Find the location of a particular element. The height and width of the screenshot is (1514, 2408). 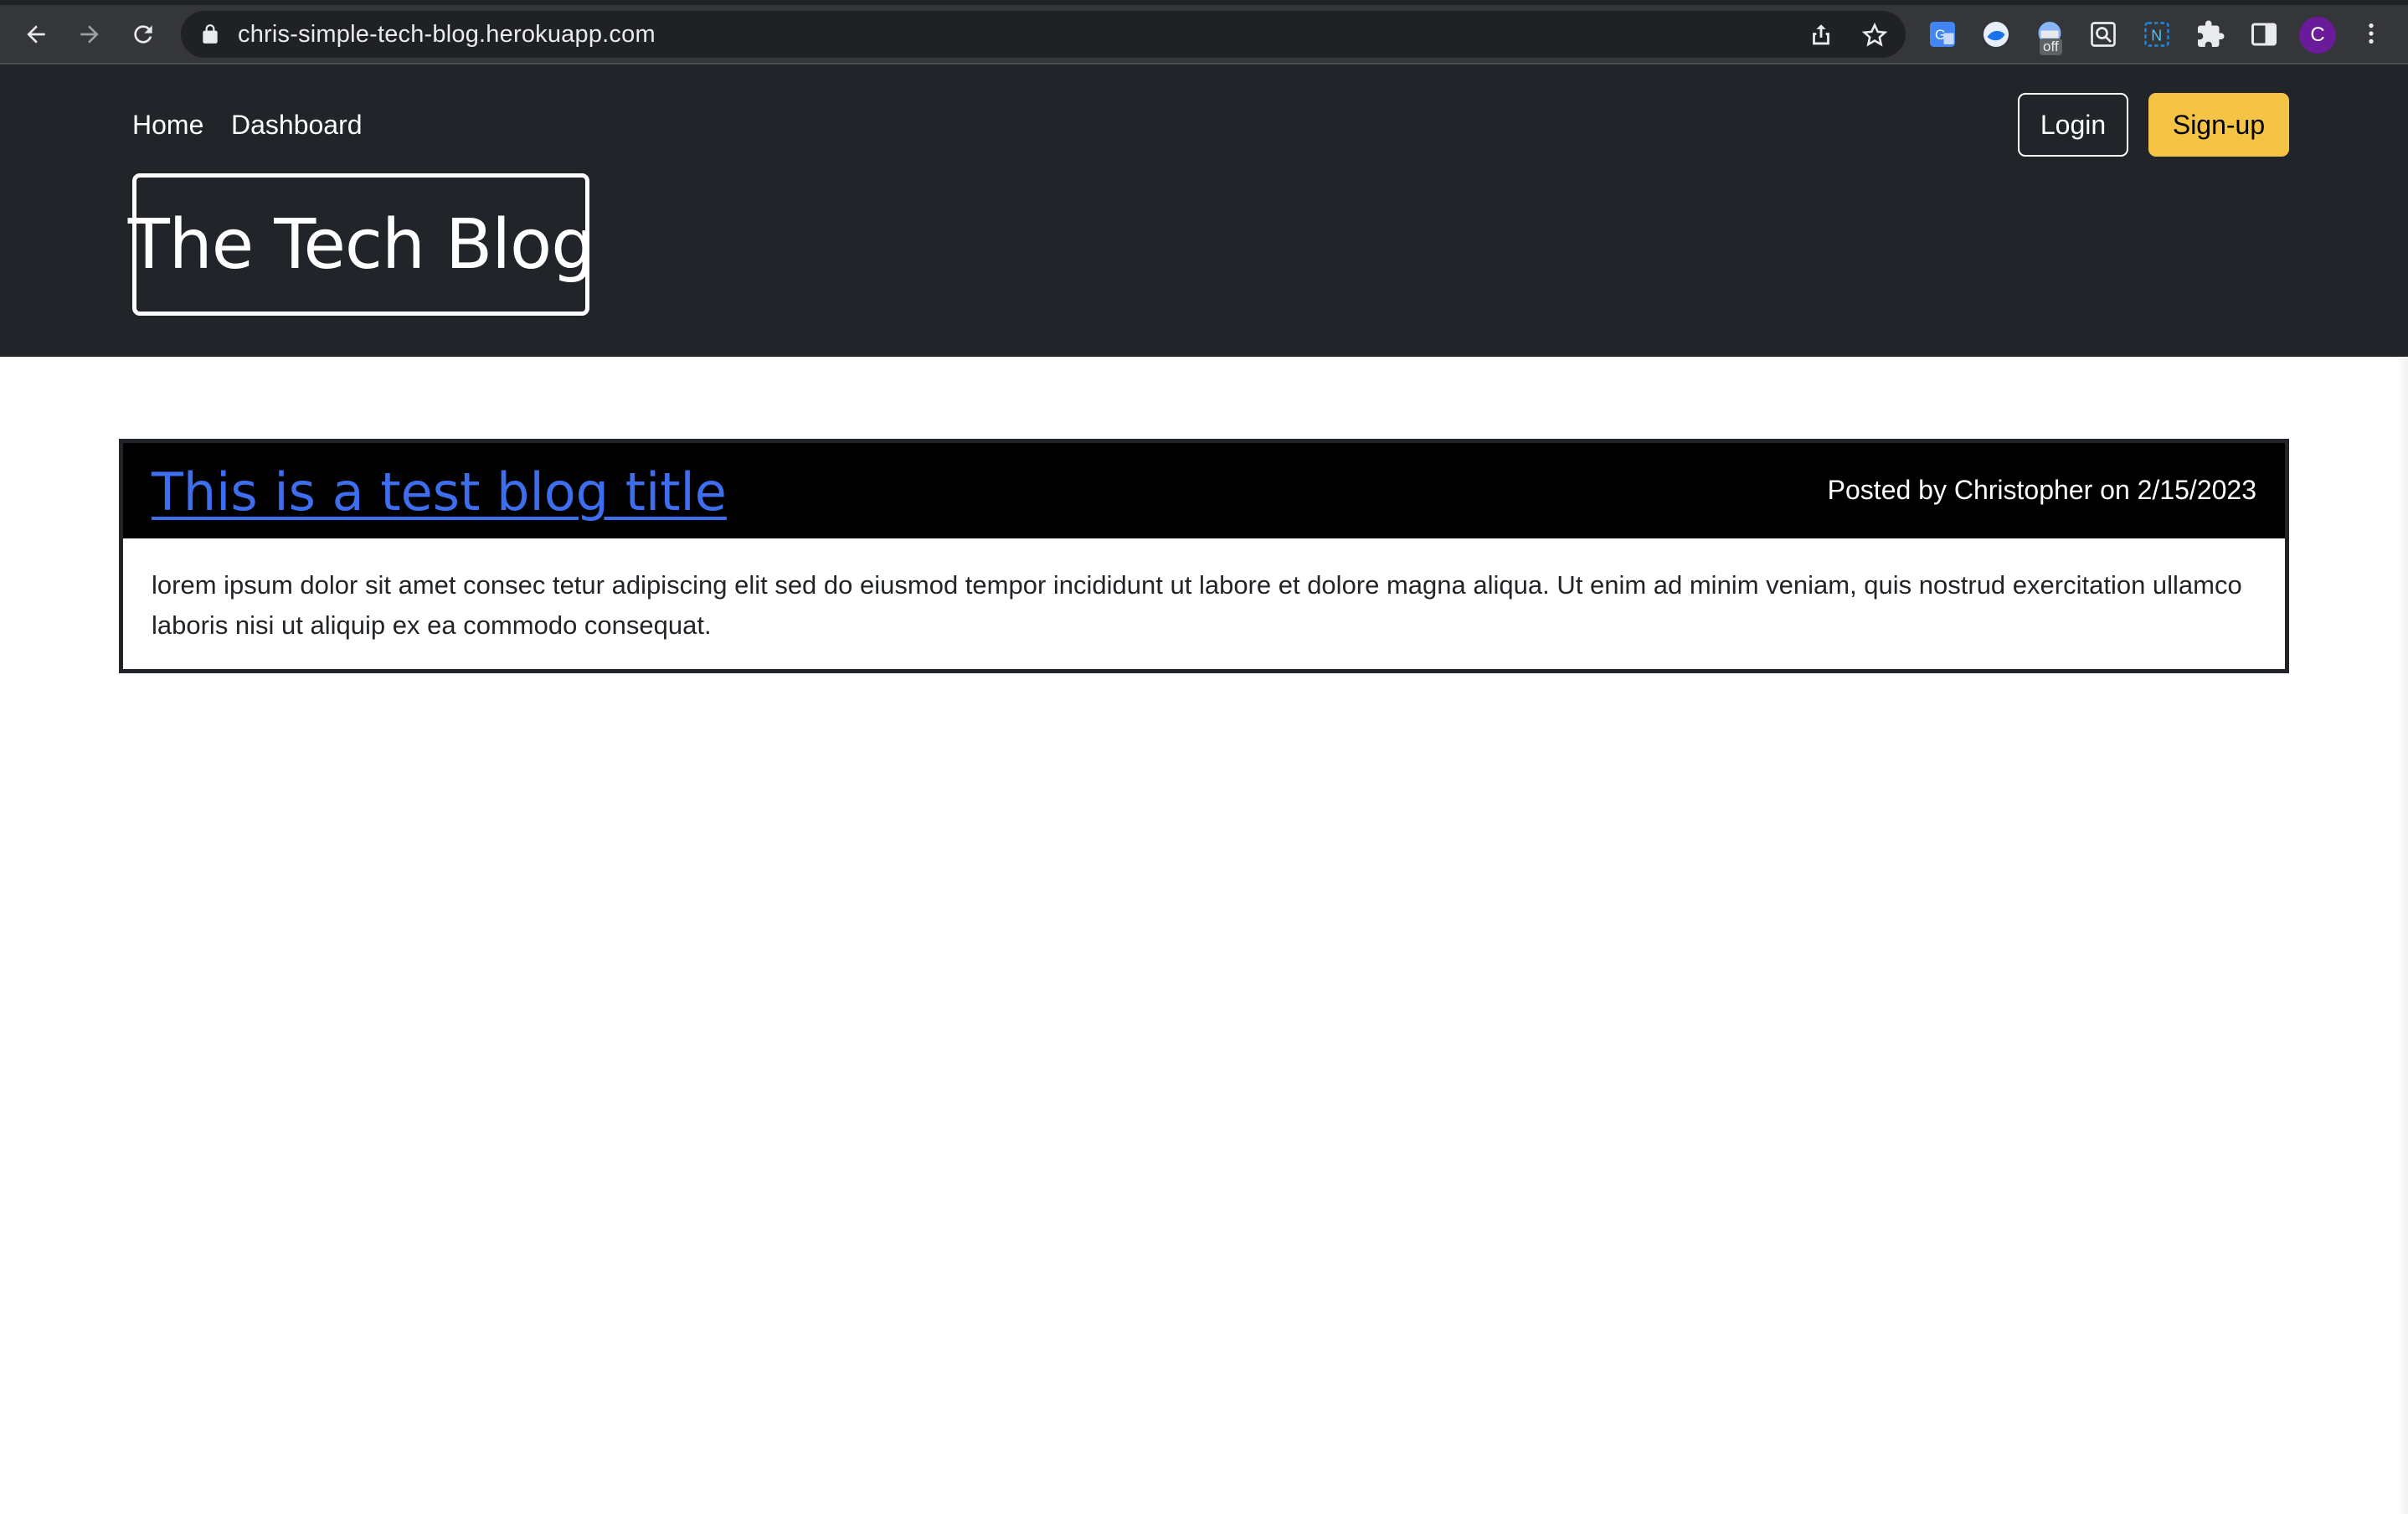

extension-icon is located at coordinates (1997, 34).